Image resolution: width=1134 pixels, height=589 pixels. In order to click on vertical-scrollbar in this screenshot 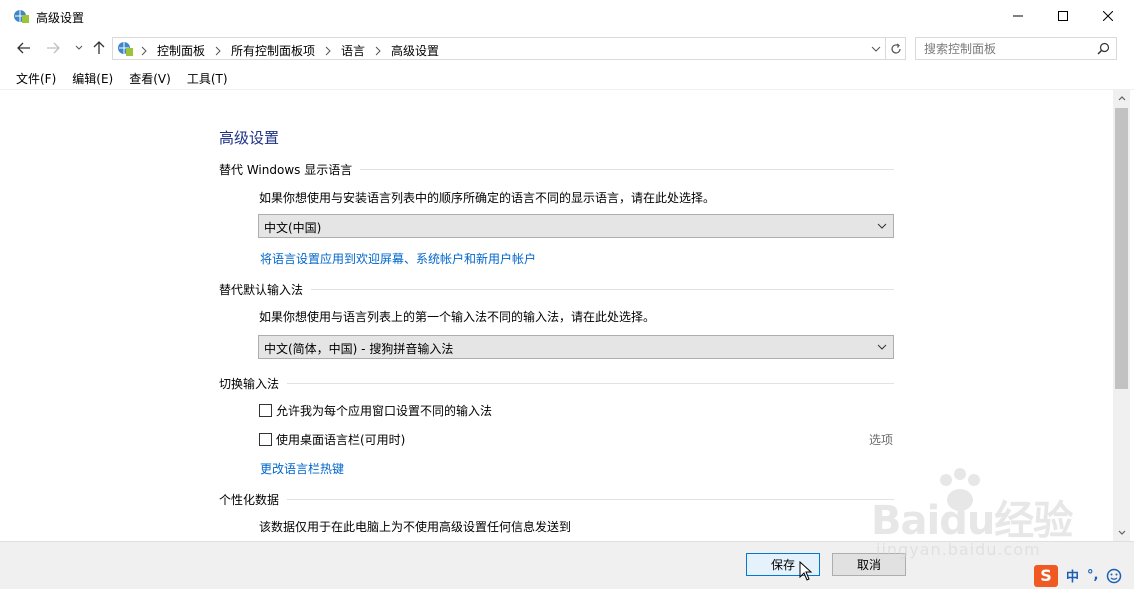, I will do `click(1121, 315)`.